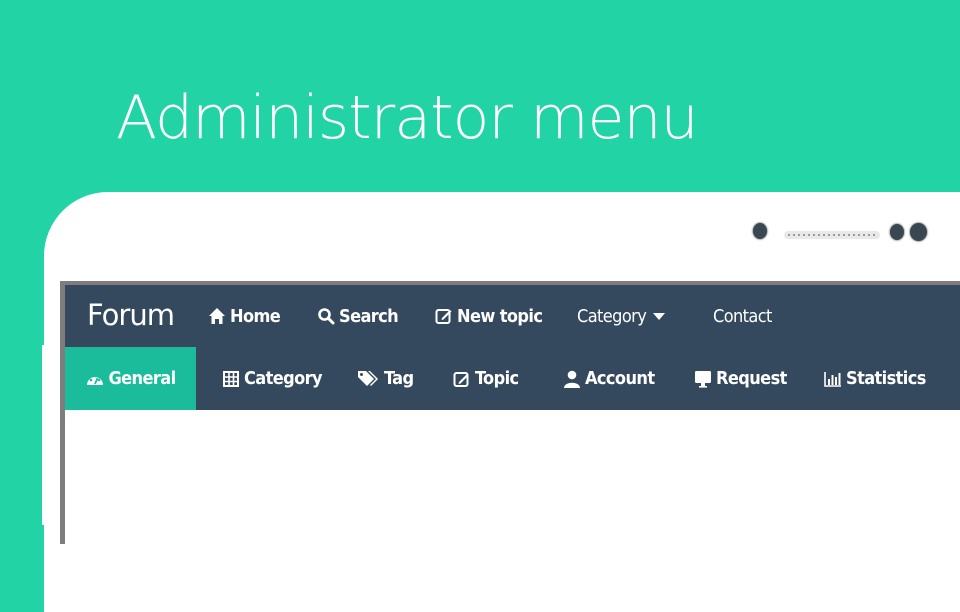 This screenshot has width=960, height=612. What do you see at coordinates (572, 379) in the screenshot?
I see `user-icon` at bounding box center [572, 379].